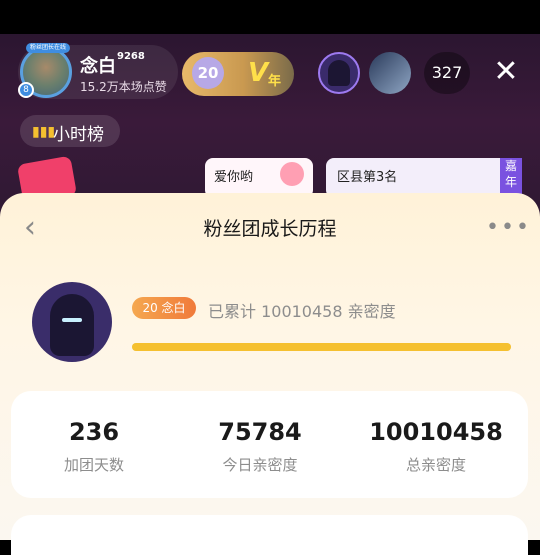 This screenshot has height=555, width=540. I want to click on v-badge: V, so click(258, 73).